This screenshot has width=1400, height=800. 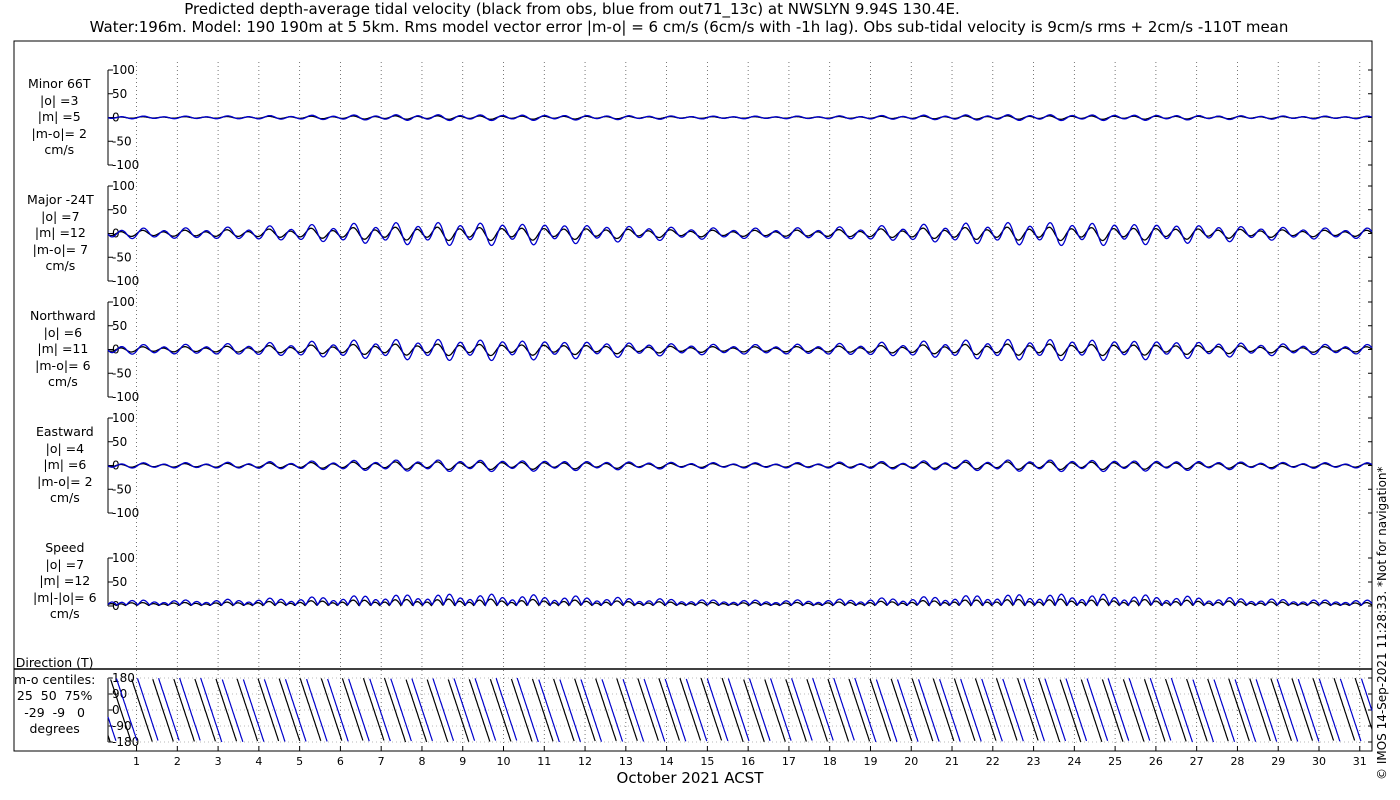 What do you see at coordinates (123, 678) in the screenshot?
I see `y-tick-label: 180` at bounding box center [123, 678].